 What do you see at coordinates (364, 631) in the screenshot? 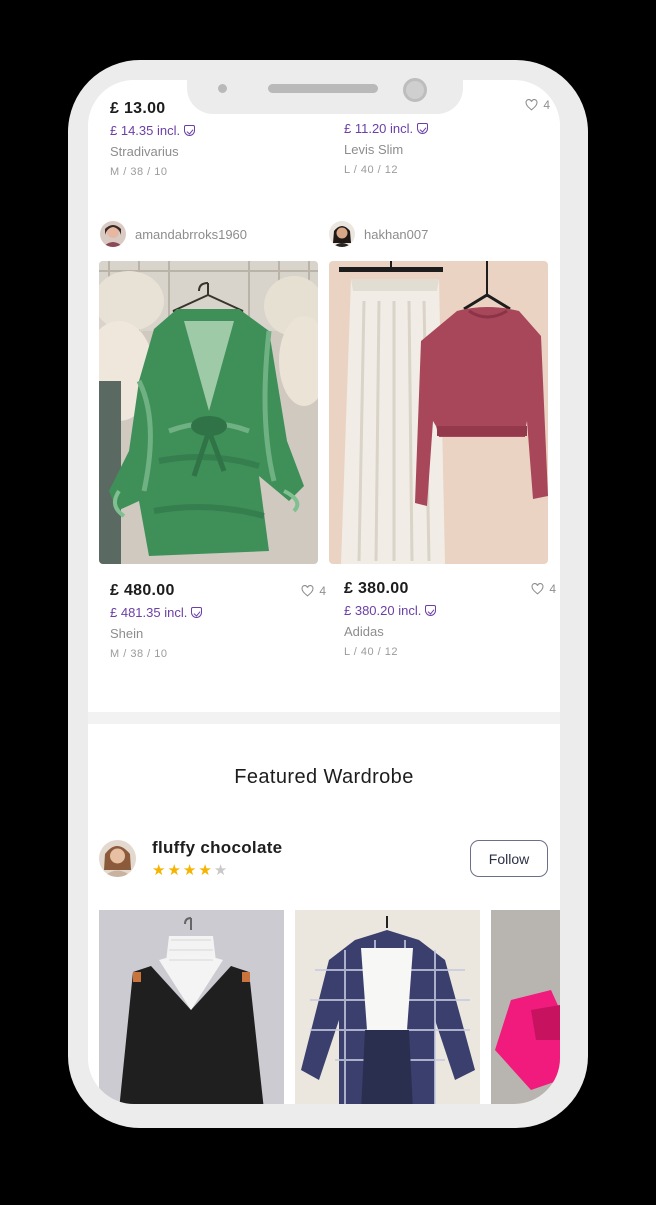
I see `listing-brand: Adidas` at bounding box center [364, 631].